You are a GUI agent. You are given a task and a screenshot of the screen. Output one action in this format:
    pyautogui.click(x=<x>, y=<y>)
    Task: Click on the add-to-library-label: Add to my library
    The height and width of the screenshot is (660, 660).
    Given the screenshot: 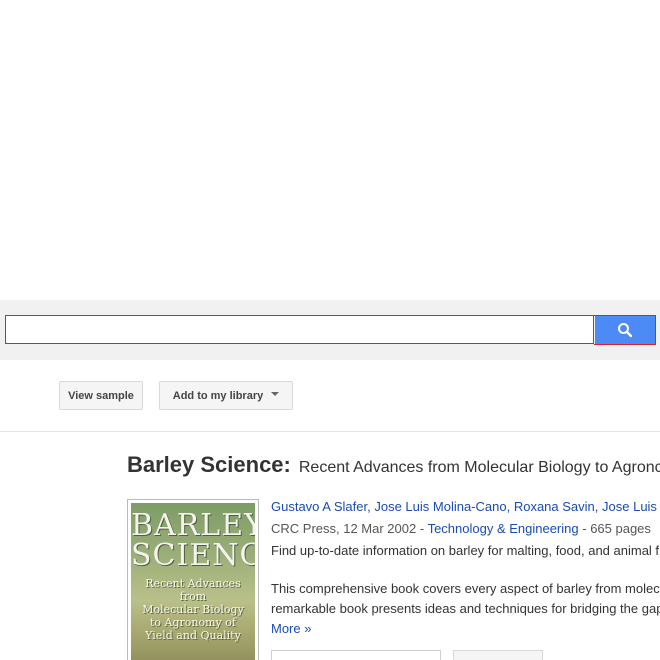 What is the action you would take?
    pyautogui.click(x=218, y=395)
    